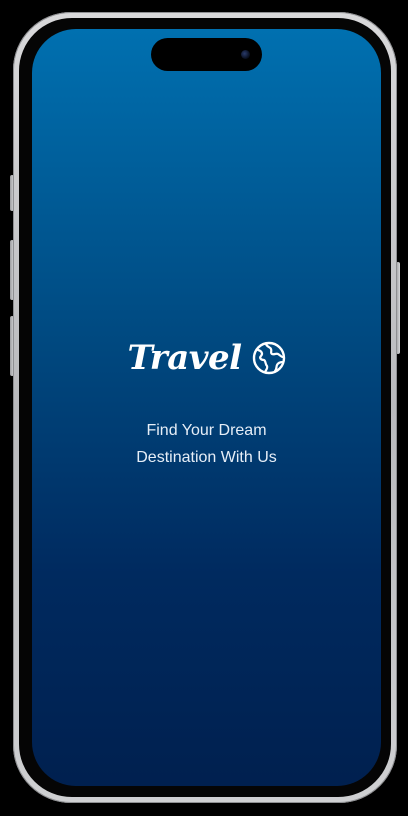 This screenshot has width=408, height=816. Describe the element at coordinates (206, 457) in the screenshot. I see `tagline-line-2: Destination With Us` at that location.